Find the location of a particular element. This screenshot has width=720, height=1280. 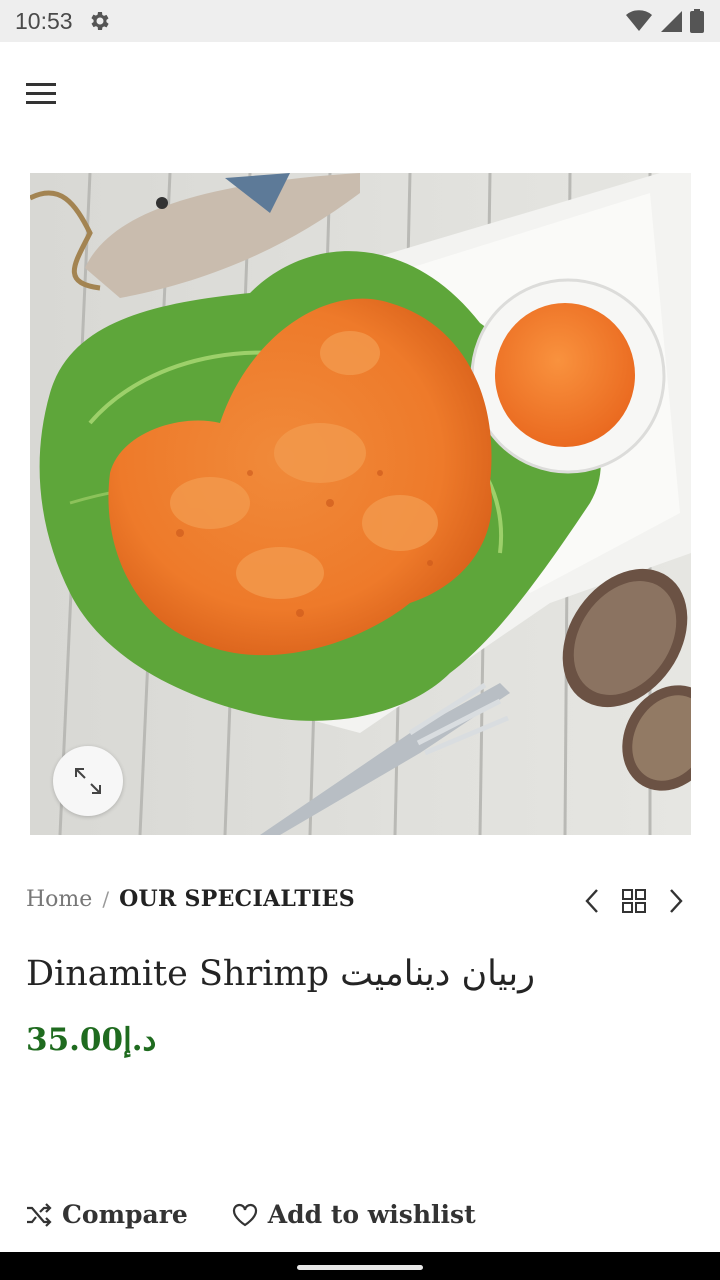

product-price: 35.00د.إ is located at coordinates (91, 1040).